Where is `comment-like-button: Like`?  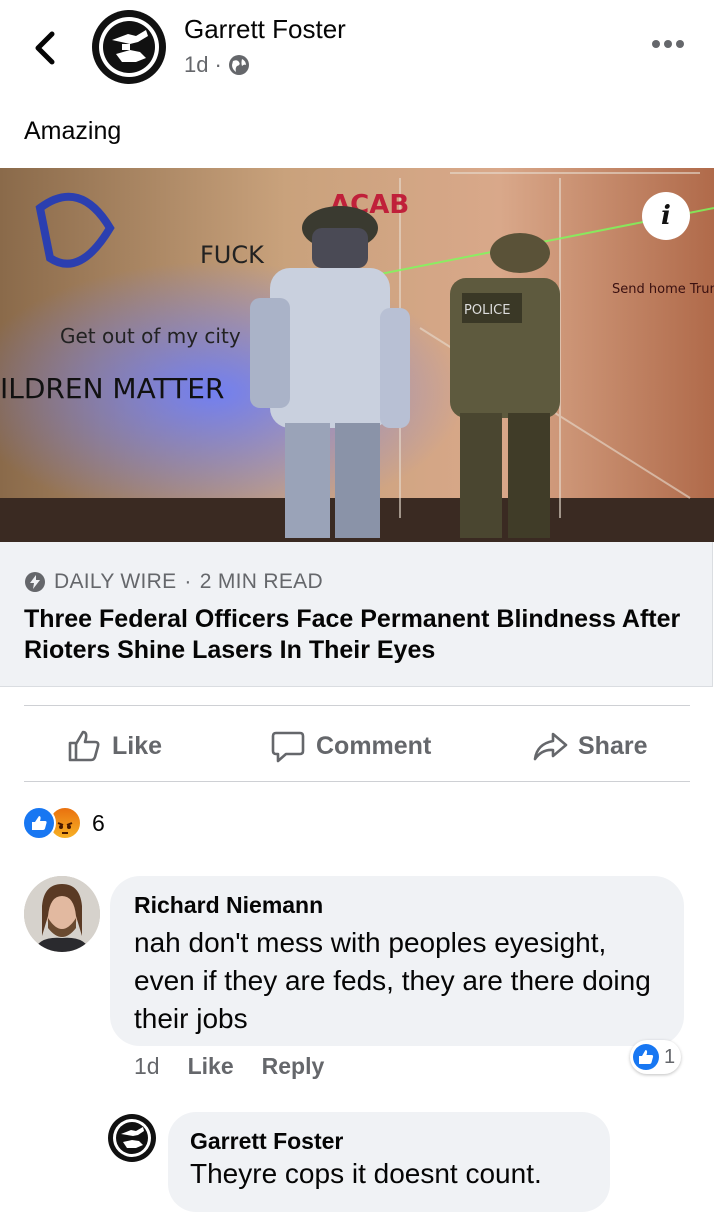
comment-like-button: Like is located at coordinates (211, 1066).